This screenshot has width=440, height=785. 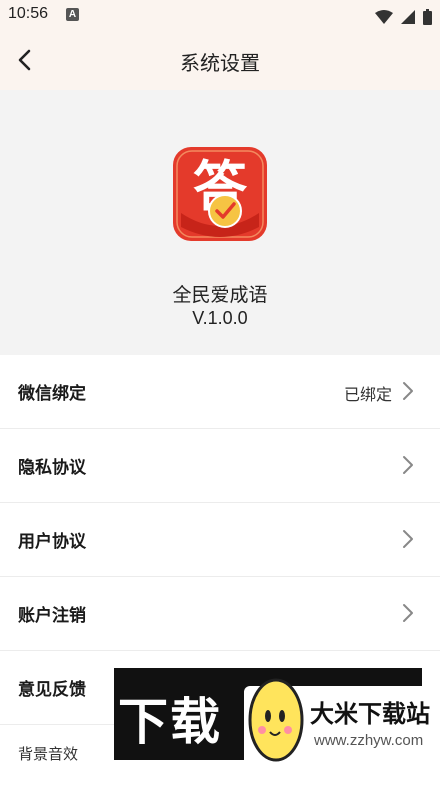 I want to click on rice-mascot-icon, so click(x=276, y=720).